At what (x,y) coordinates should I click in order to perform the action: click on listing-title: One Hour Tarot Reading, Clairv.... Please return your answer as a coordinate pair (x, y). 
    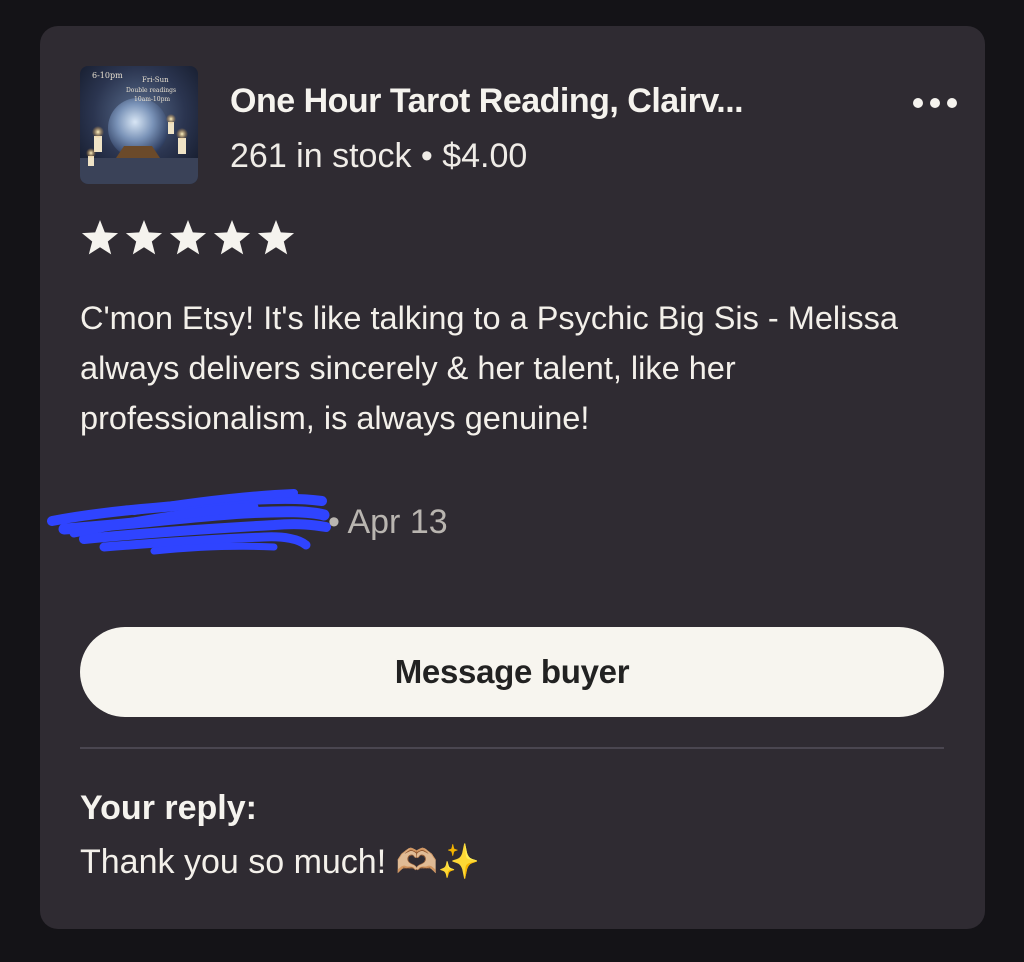
    Looking at the image, I should click on (487, 101).